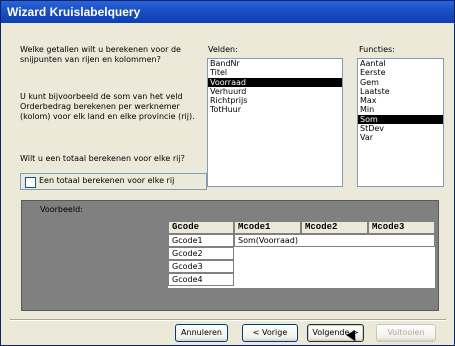 The height and width of the screenshot is (346, 455). What do you see at coordinates (267, 227) in the screenshot?
I see `preview-col-header: Mcode1` at bounding box center [267, 227].